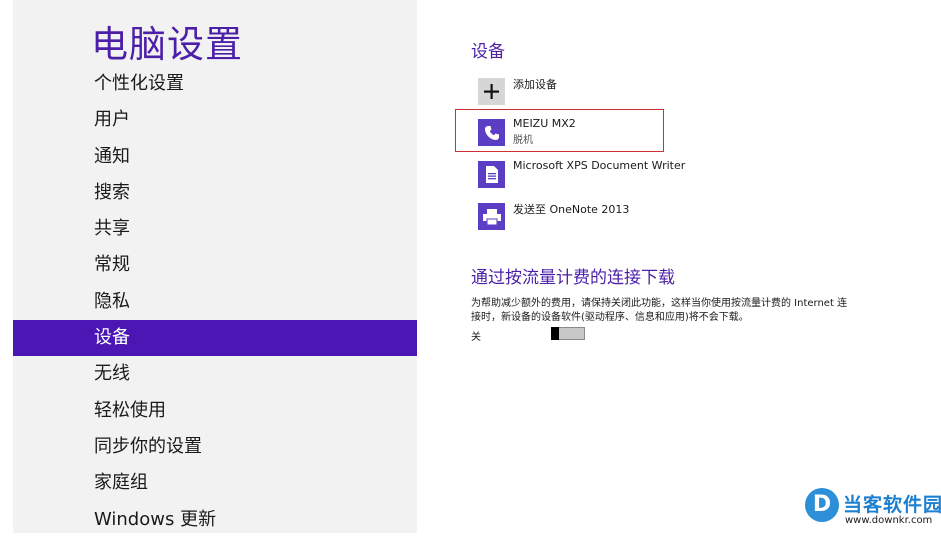 This screenshot has height=538, width=941. Describe the element at coordinates (215, 193) in the screenshot. I see `nav-item-search: 搜索` at that location.